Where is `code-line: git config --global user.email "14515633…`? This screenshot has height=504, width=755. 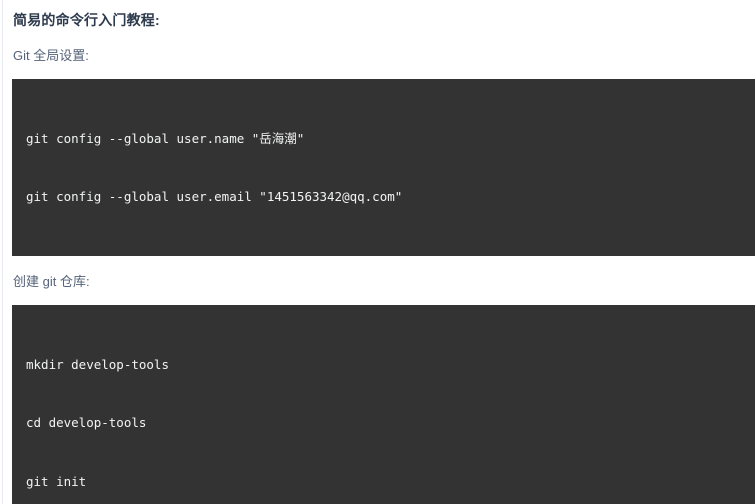
code-line: git config --global user.email "14515633… is located at coordinates (214, 197).